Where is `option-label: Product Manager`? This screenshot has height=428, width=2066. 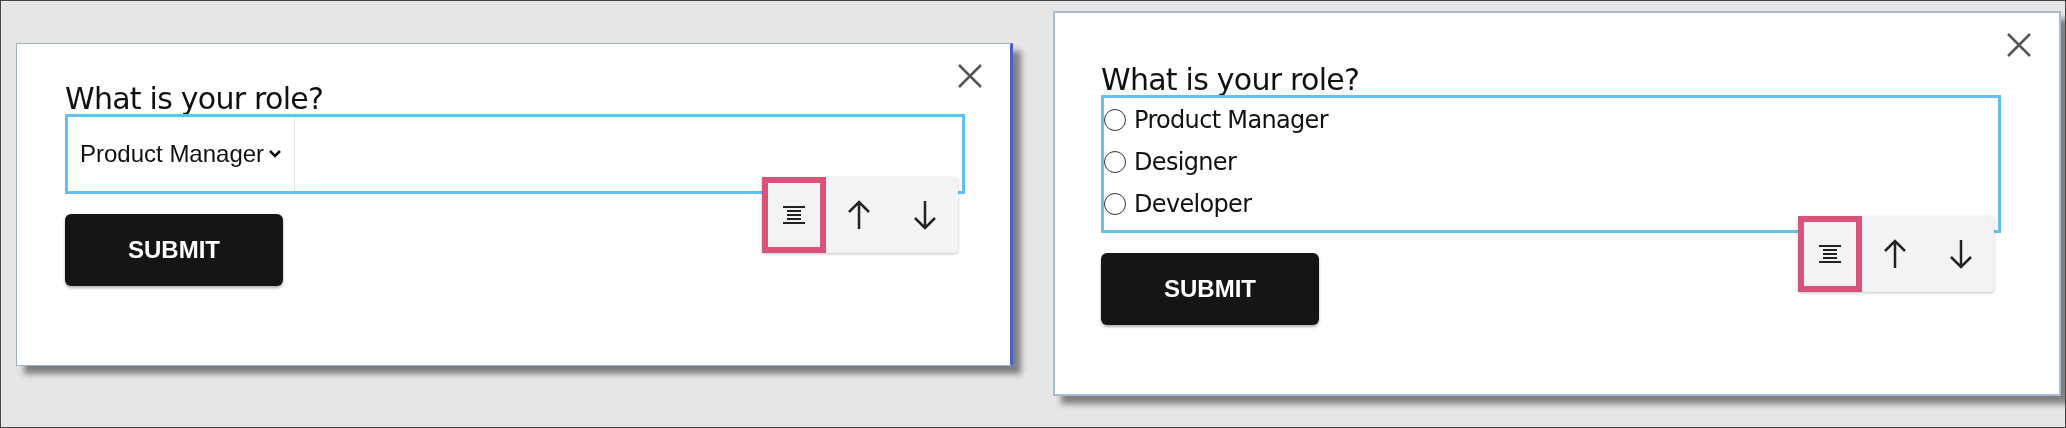 option-label: Product Manager is located at coordinates (1231, 120).